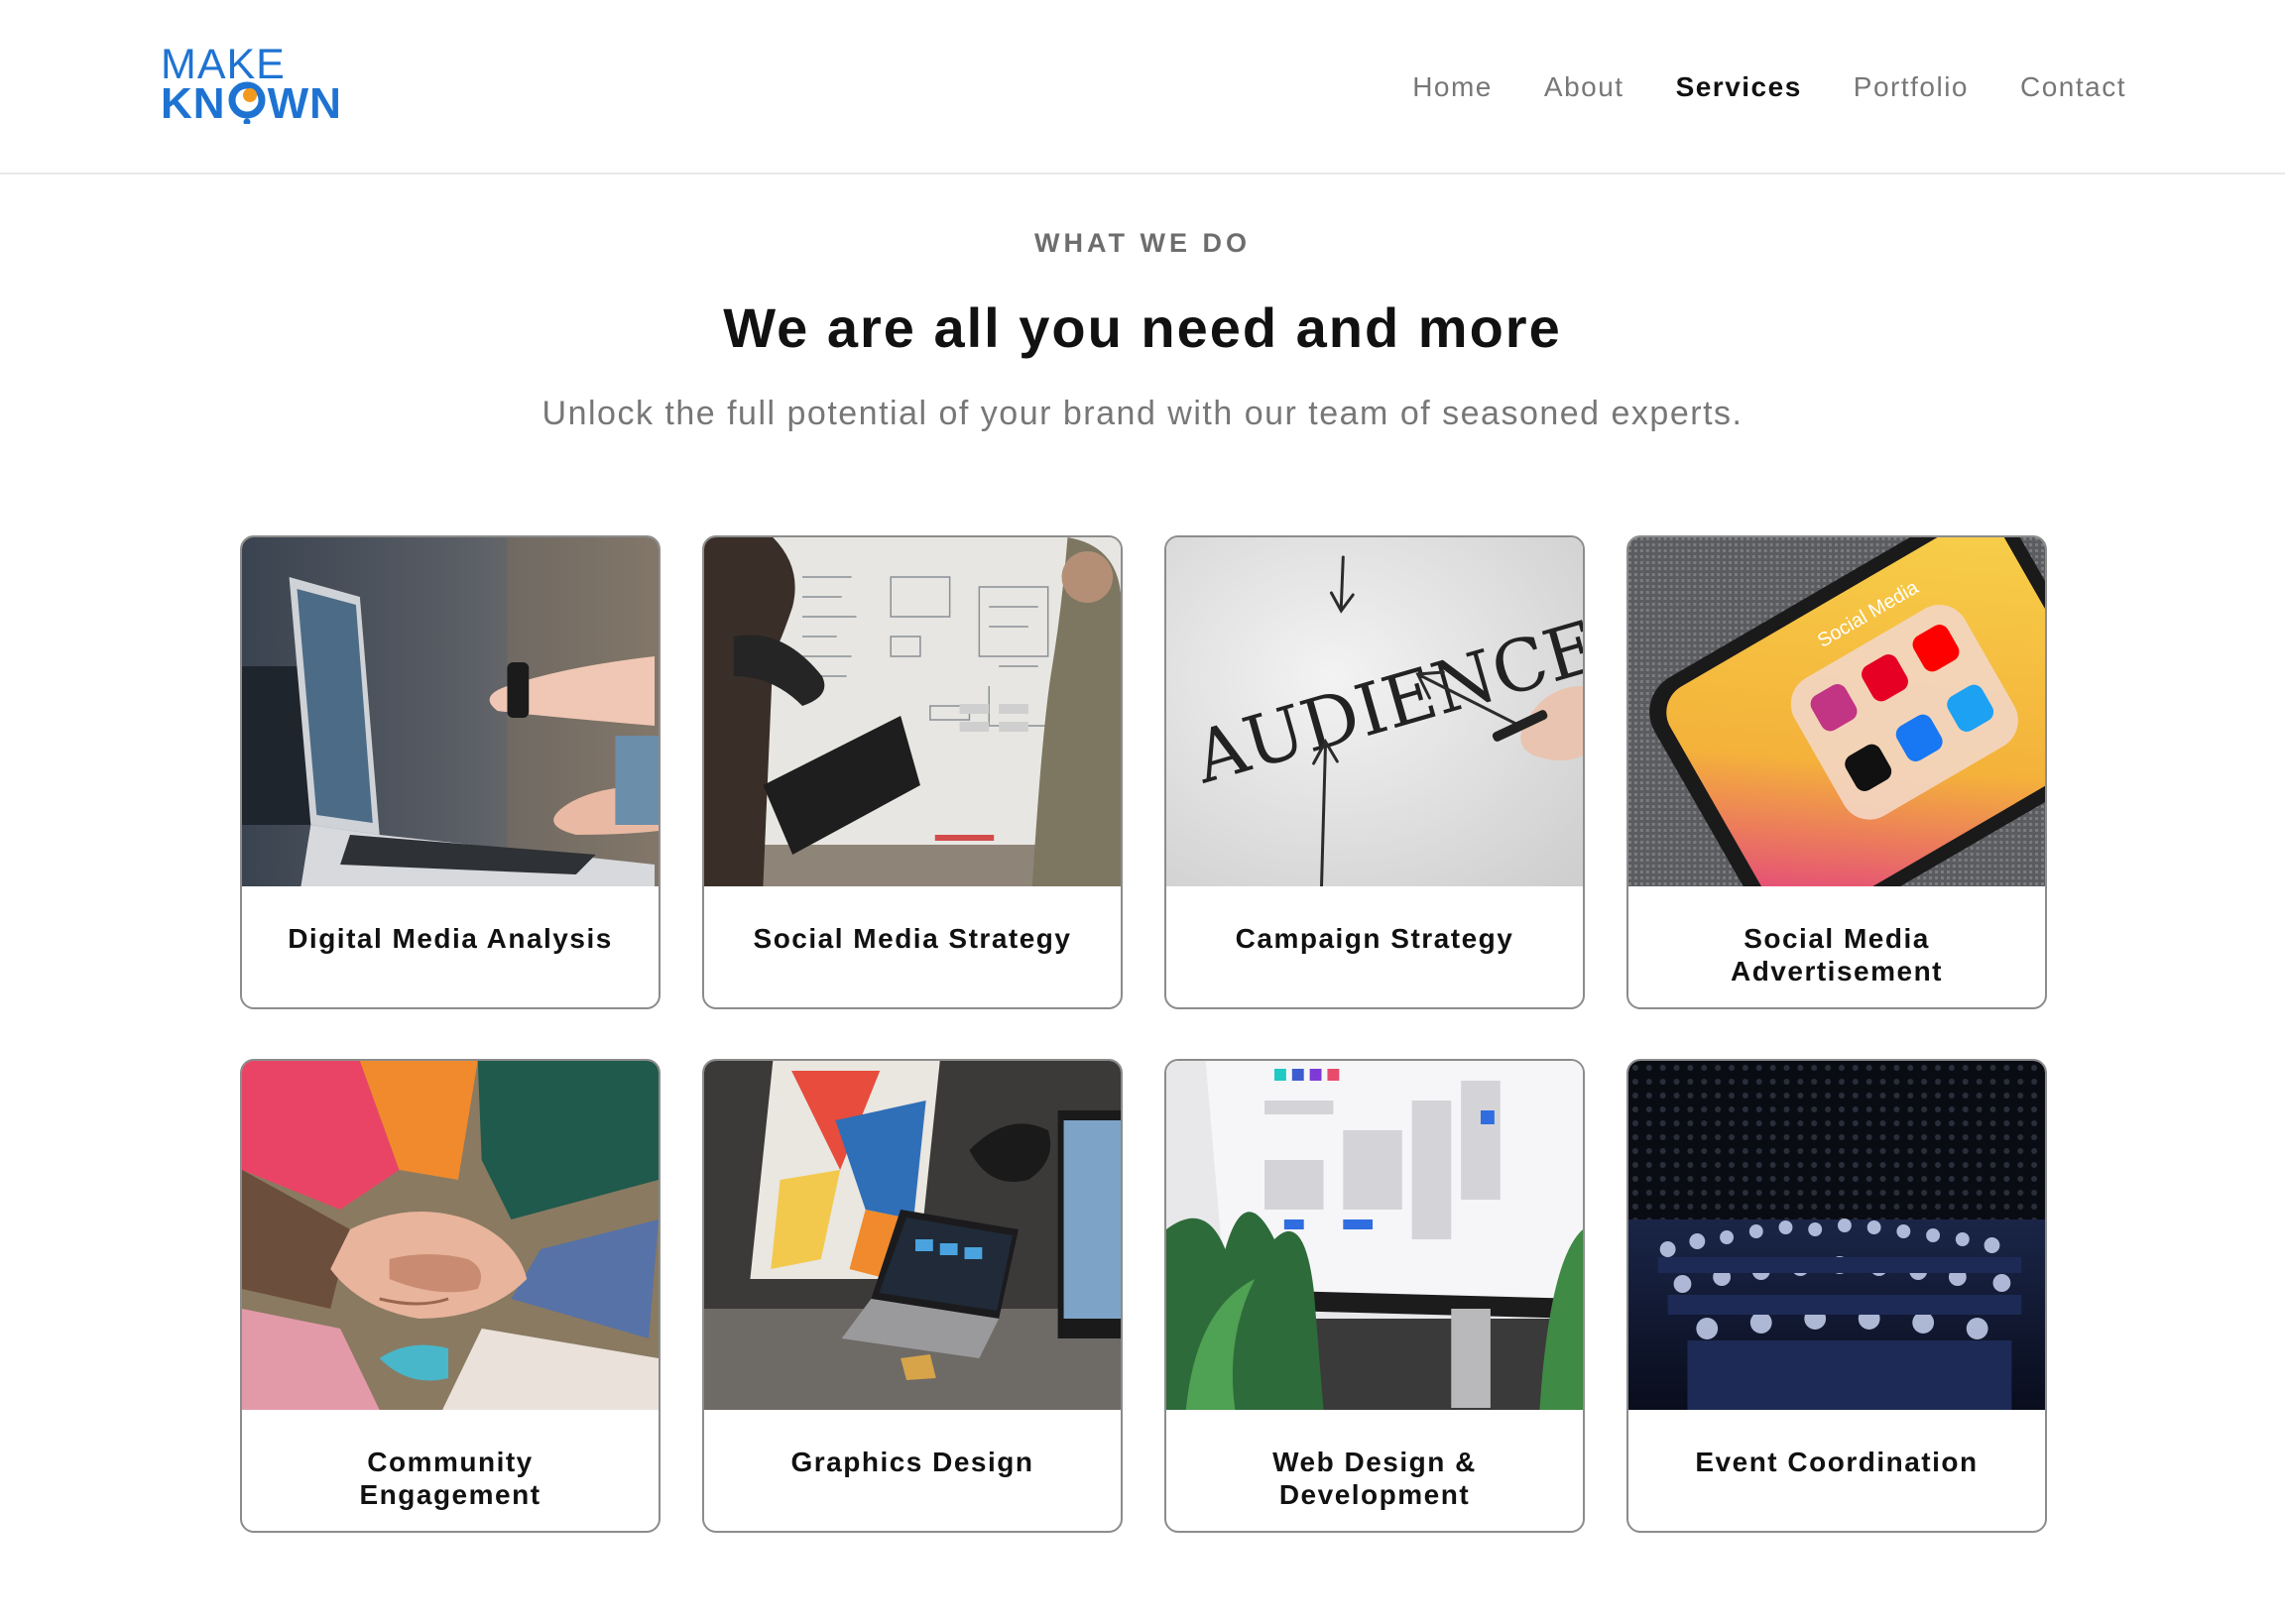 This screenshot has width=2285, height=1624. What do you see at coordinates (2073, 87) in the screenshot?
I see `nav-contact: Contact` at bounding box center [2073, 87].